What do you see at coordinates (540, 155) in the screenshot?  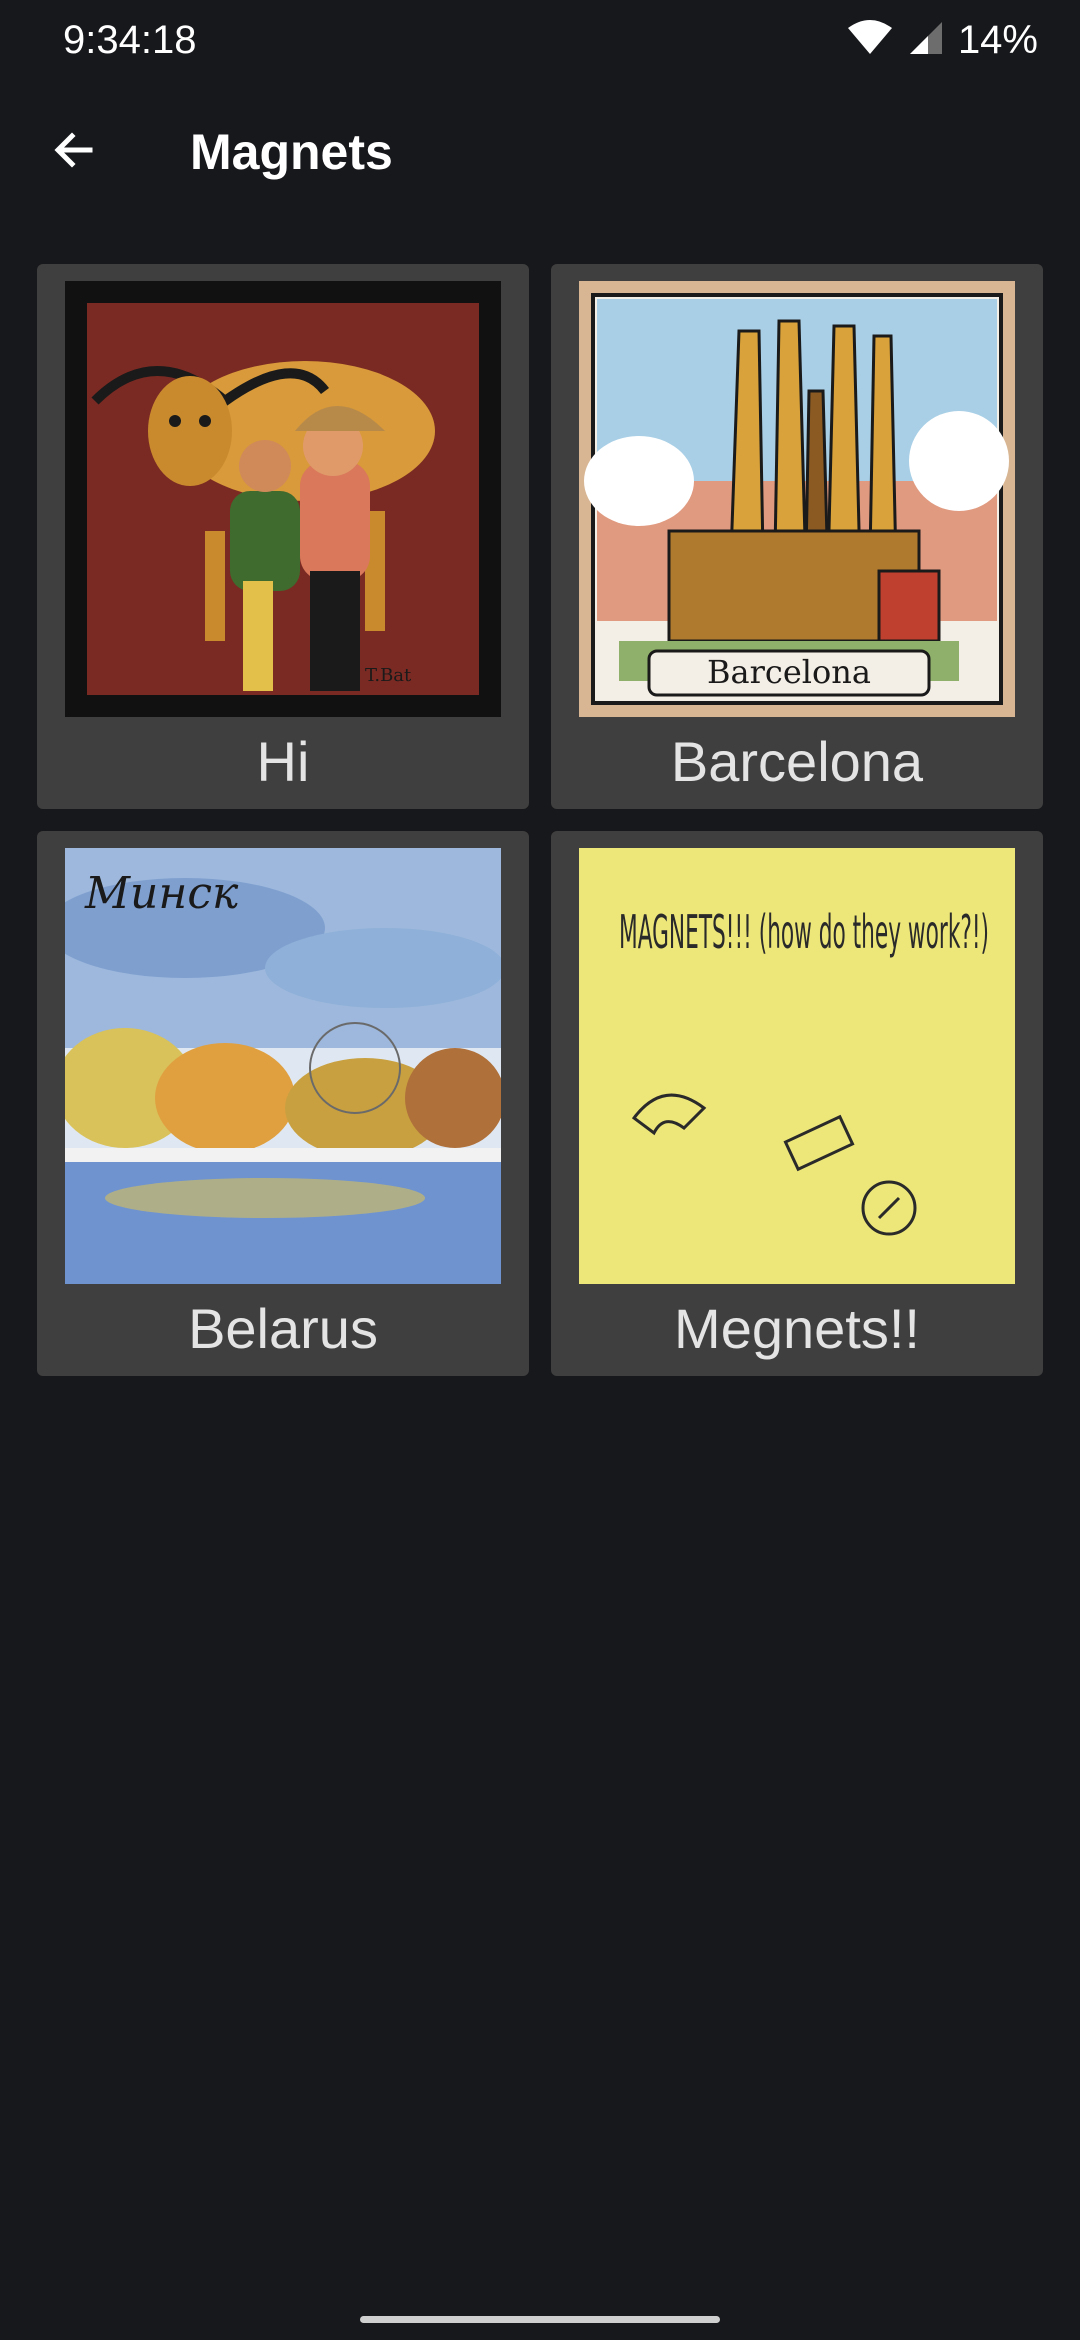 I see `app-bar: Magnets` at bounding box center [540, 155].